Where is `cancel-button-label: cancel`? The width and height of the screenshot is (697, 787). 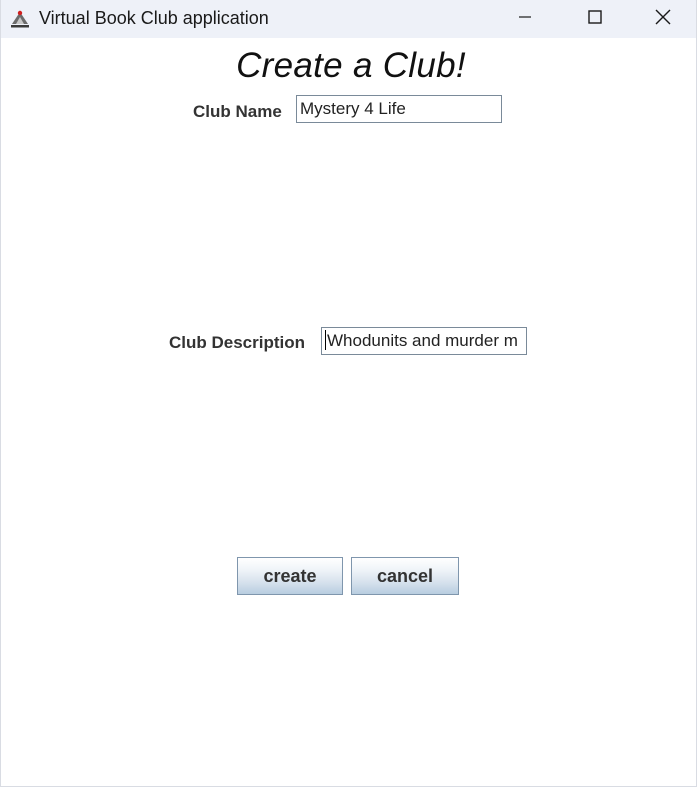
cancel-button-label: cancel is located at coordinates (405, 575).